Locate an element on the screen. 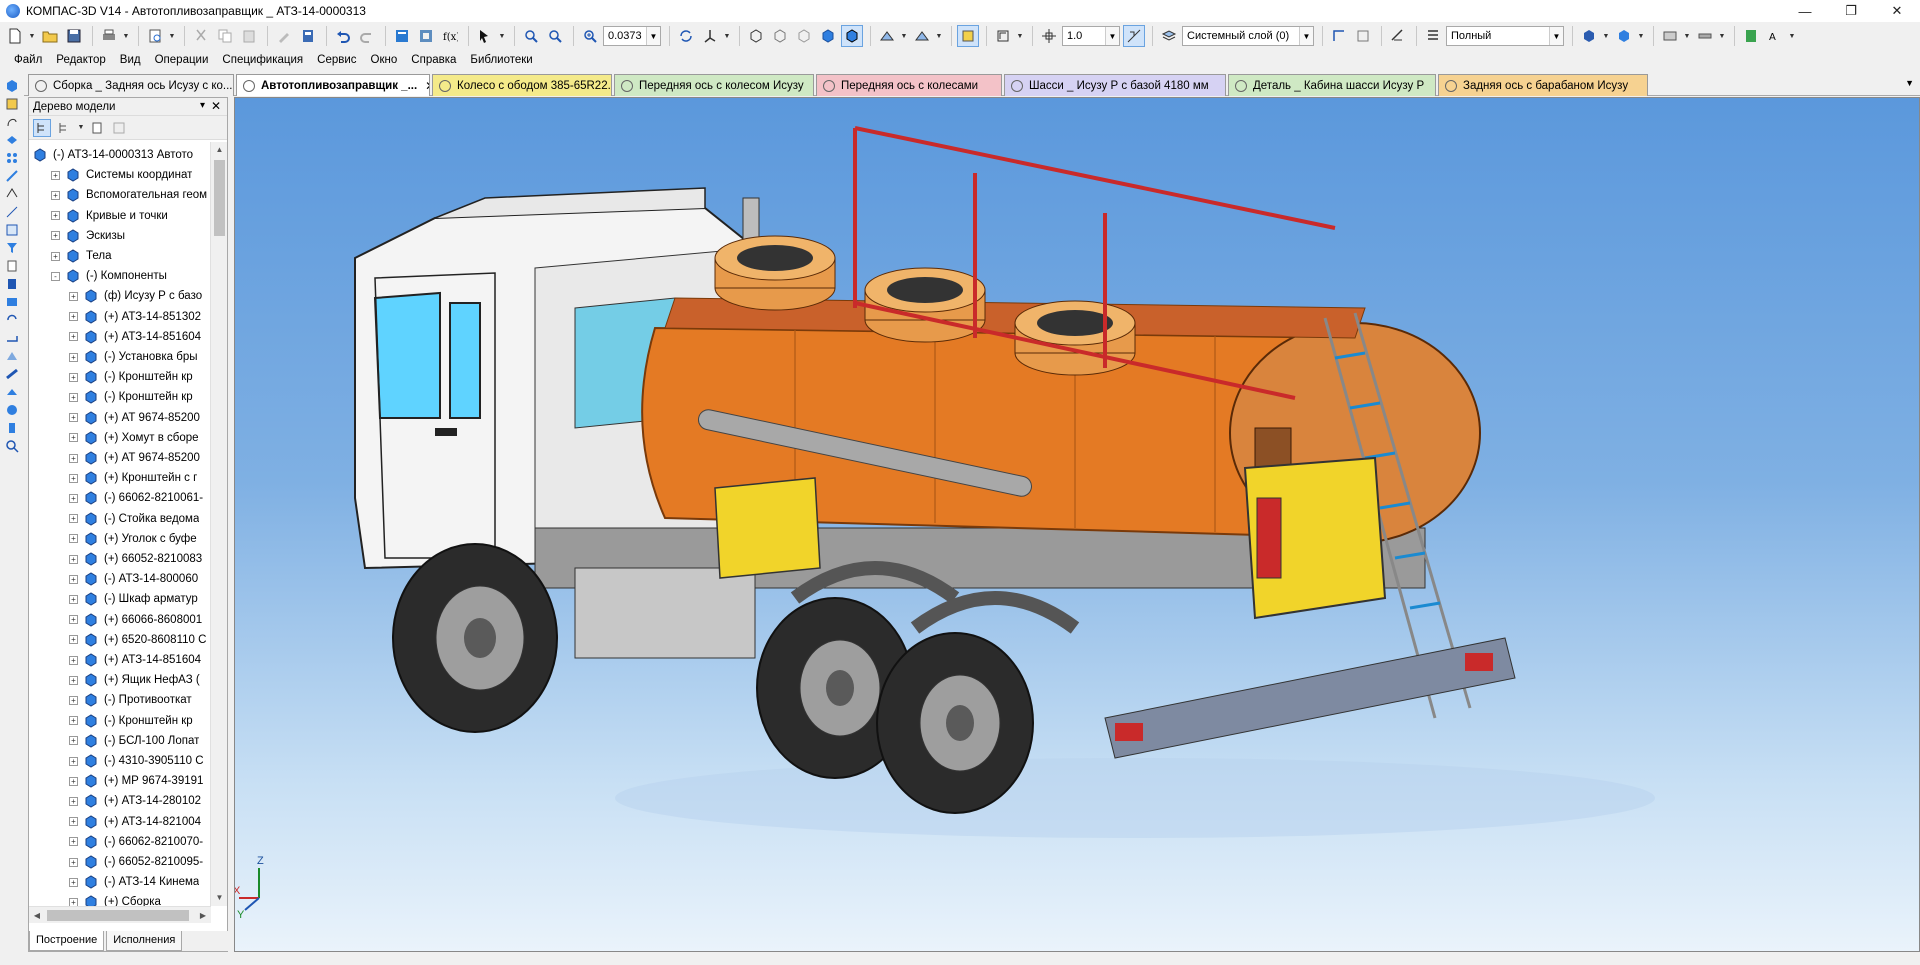 This screenshot has height=965, width=1920. tree-item: + (+) Уголок с буфе is located at coordinates (133, 539).